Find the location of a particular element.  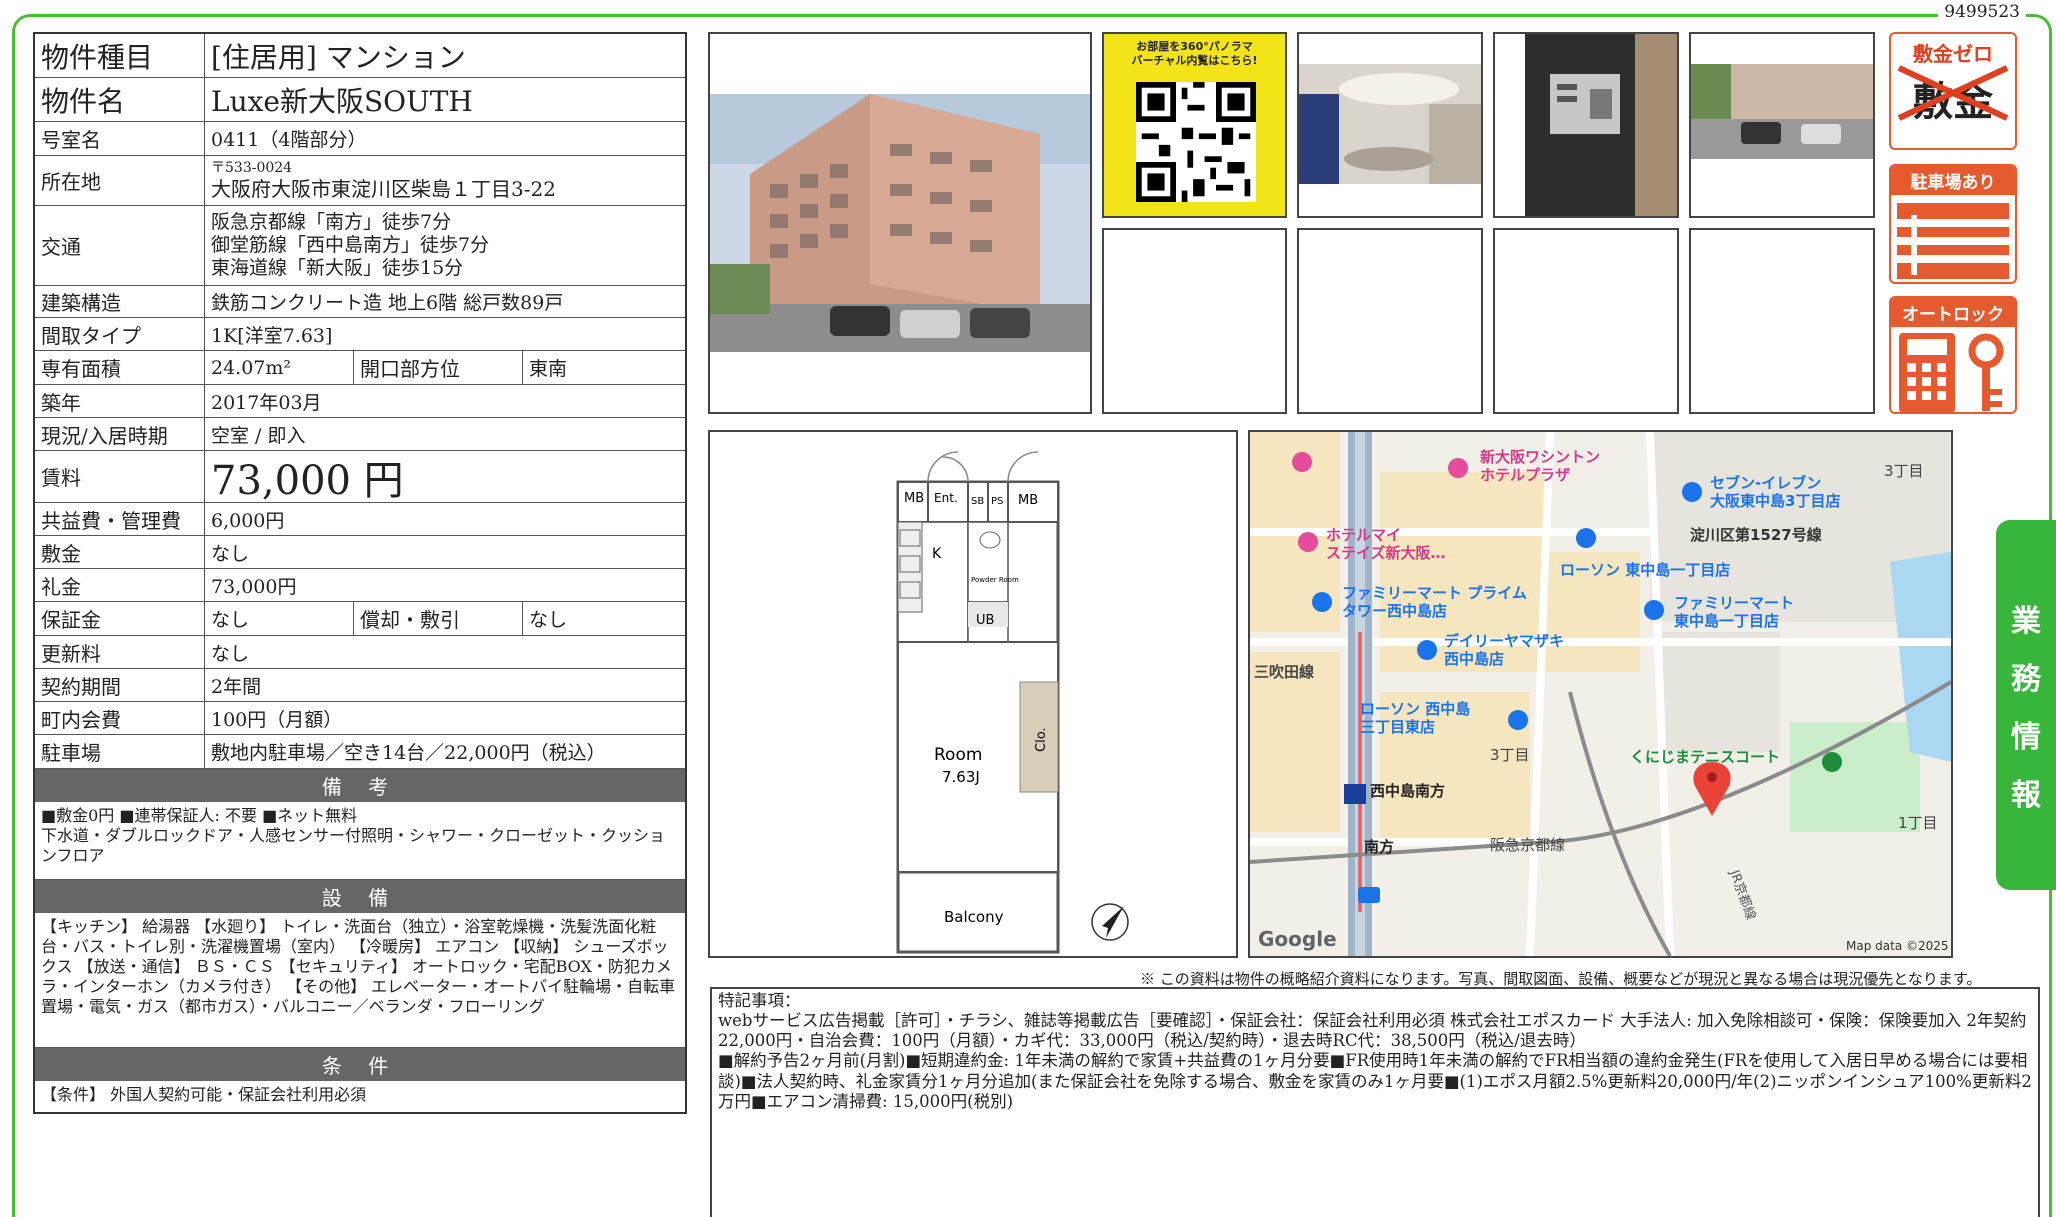

tab-char: 務 is located at coordinates (2026, 679).